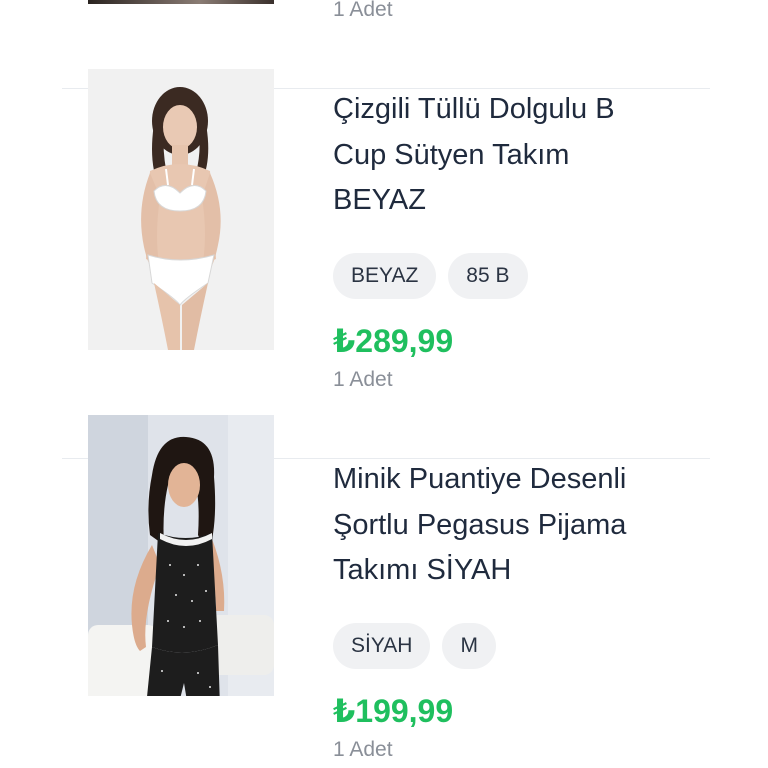 This screenshot has height=768, width=768. Describe the element at coordinates (393, 711) in the screenshot. I see `product-price: ₺199,99` at that location.